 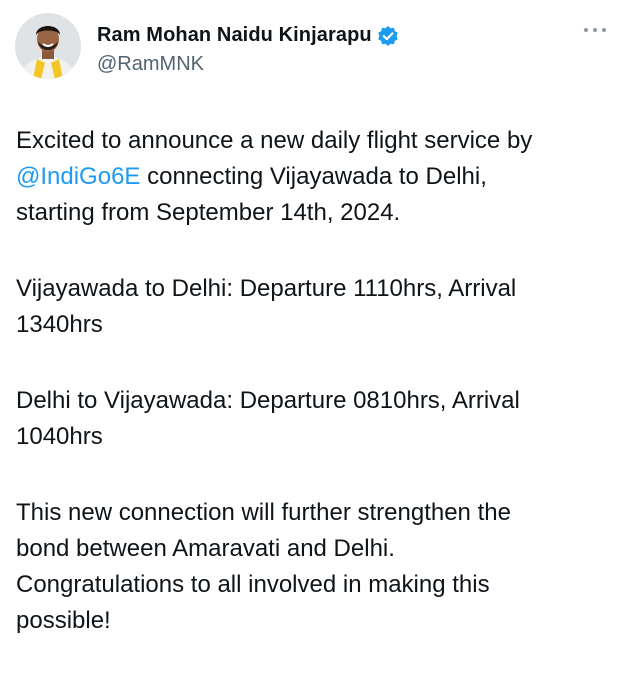 I want to click on tweet-line: 1040hrs, so click(x=59, y=436).